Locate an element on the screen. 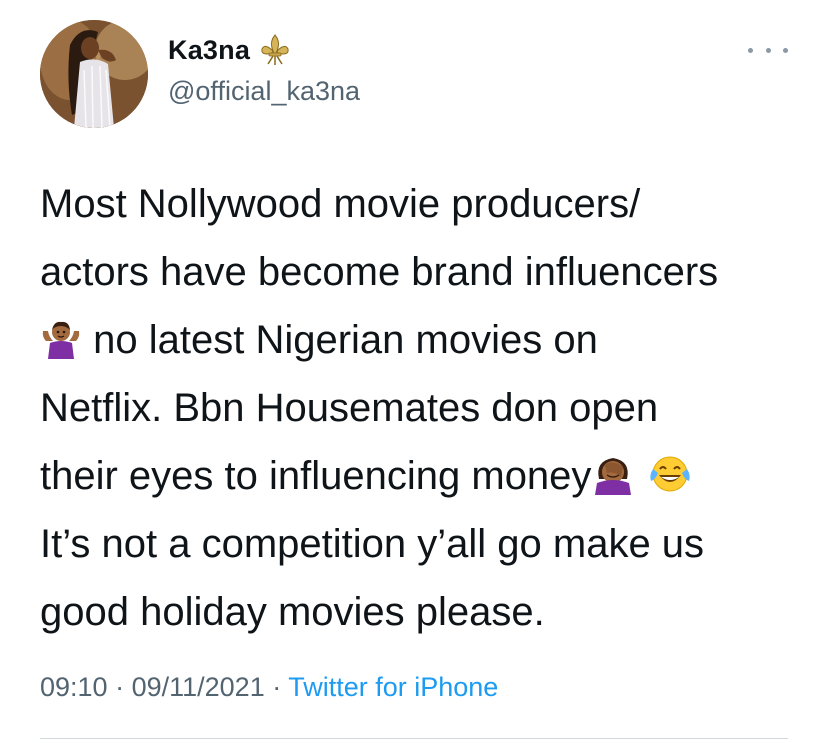 Image resolution: width=828 pixels, height=743 pixels. avatar is located at coordinates (94, 74).